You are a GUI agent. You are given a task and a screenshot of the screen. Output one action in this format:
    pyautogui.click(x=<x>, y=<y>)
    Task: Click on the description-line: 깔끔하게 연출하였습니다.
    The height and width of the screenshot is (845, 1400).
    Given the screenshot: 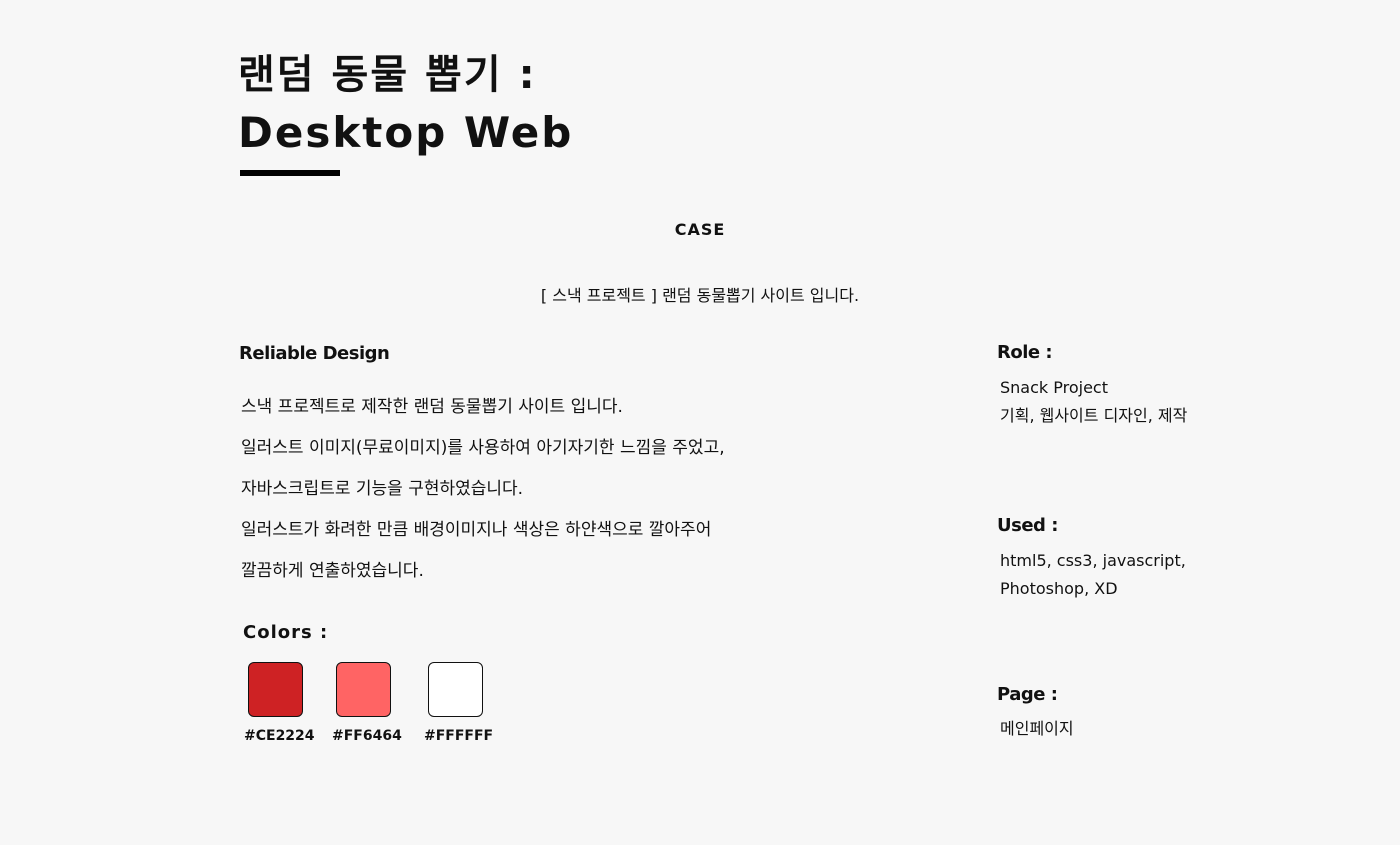 What is the action you would take?
    pyautogui.click(x=332, y=571)
    